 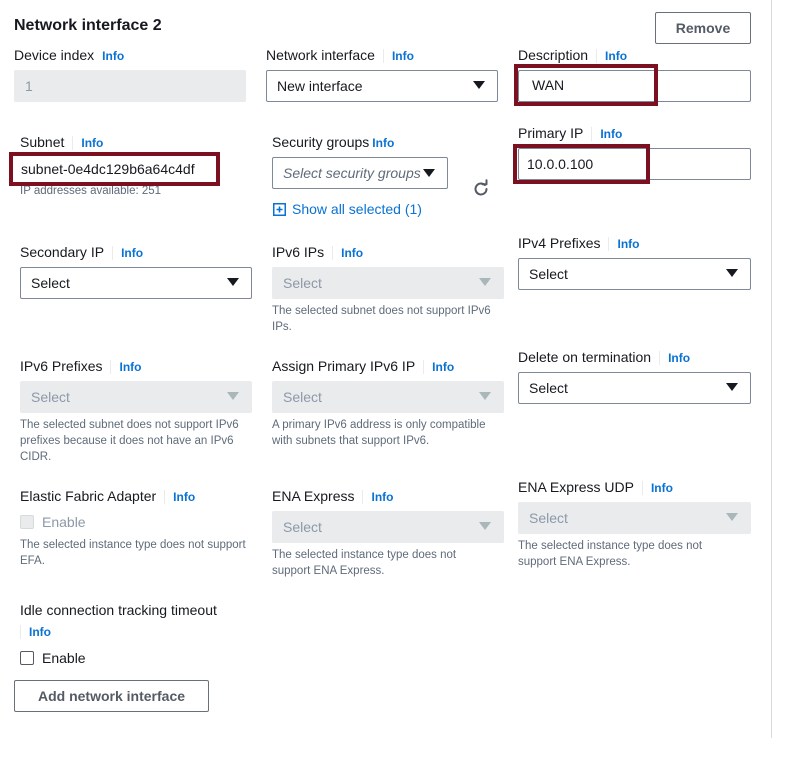 What do you see at coordinates (333, 496) in the screenshot?
I see `ena-express-label: ENA Express Info` at bounding box center [333, 496].